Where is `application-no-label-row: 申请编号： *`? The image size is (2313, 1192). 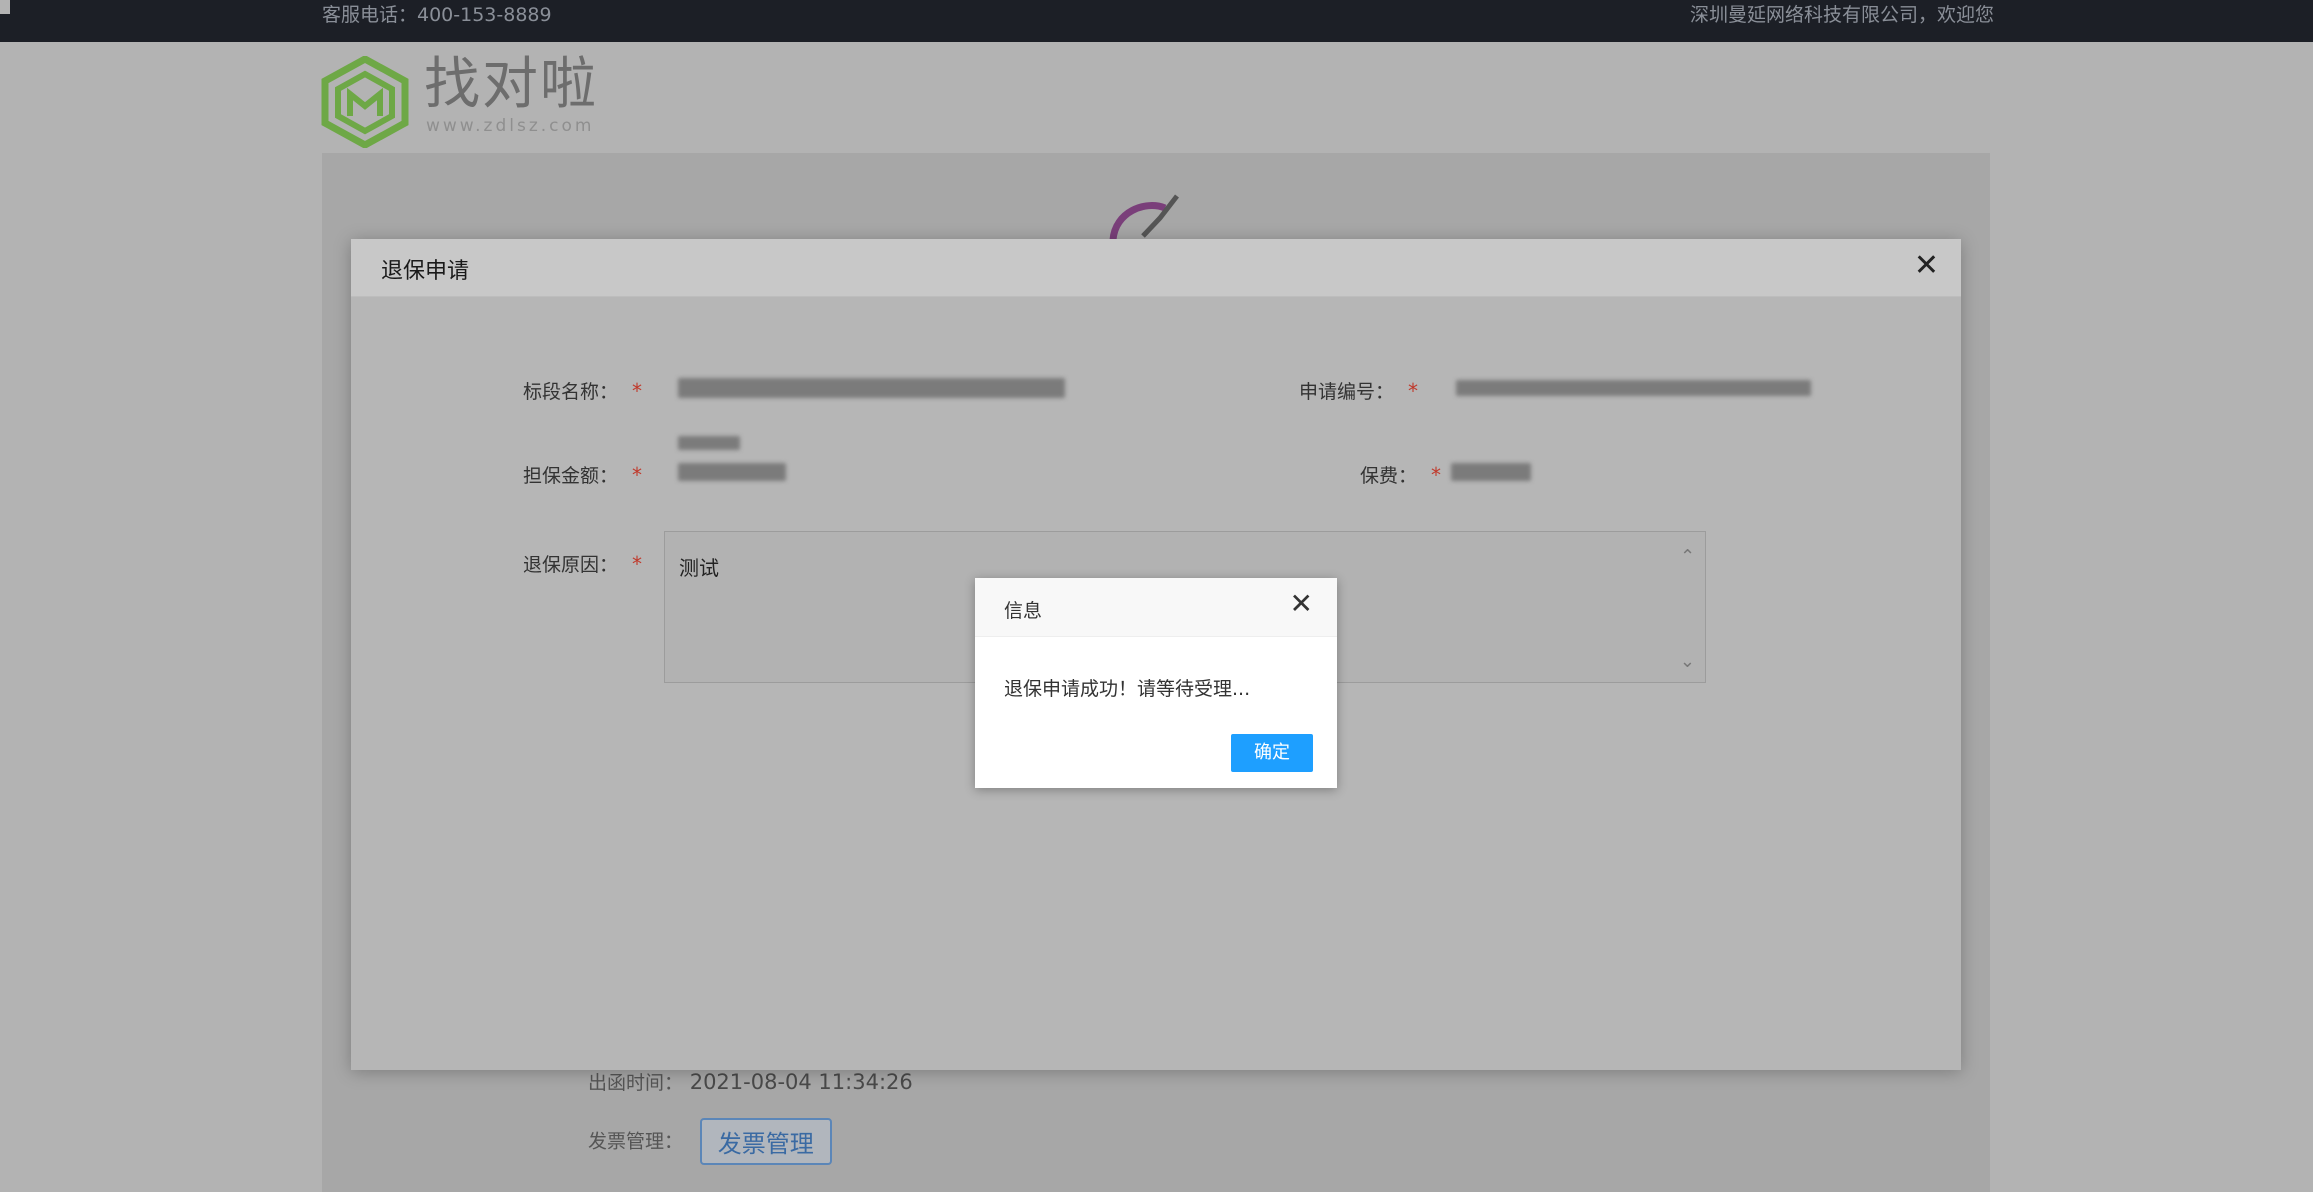
application-no-label-row: 申请编号： * is located at coordinates (1358, 390).